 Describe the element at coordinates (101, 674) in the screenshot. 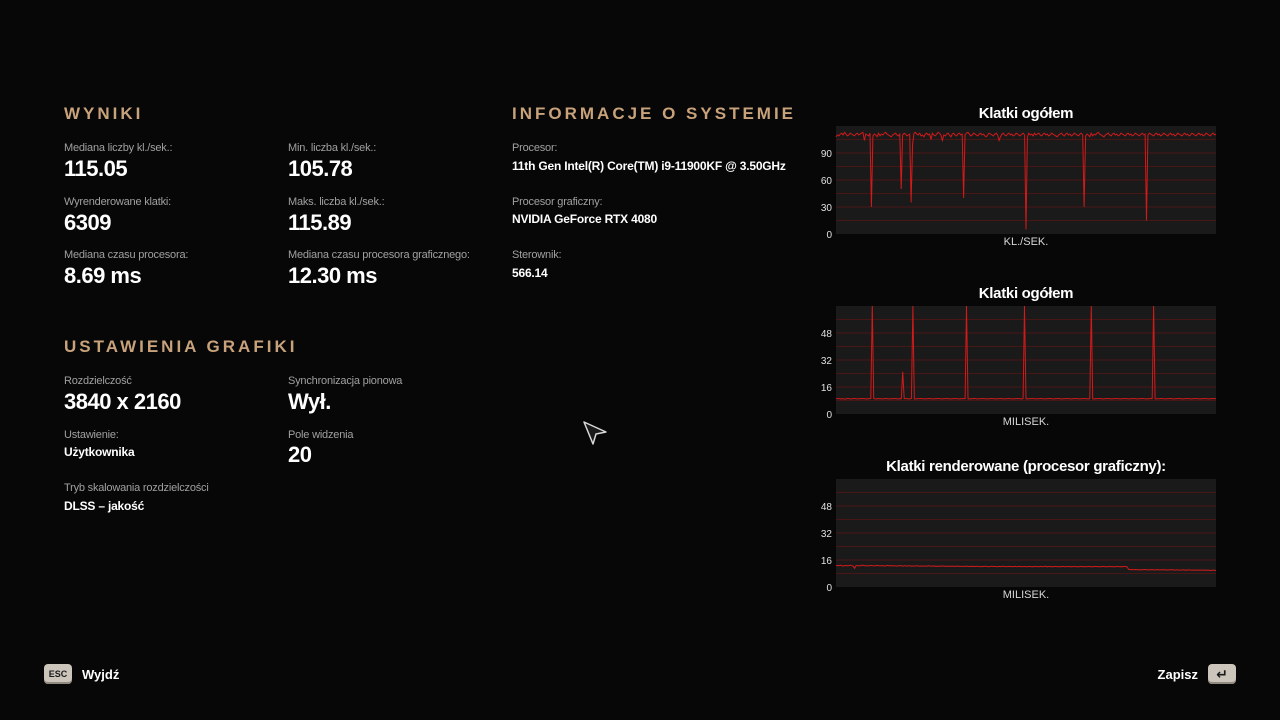

I see `exit-label: Wyjdź` at that location.